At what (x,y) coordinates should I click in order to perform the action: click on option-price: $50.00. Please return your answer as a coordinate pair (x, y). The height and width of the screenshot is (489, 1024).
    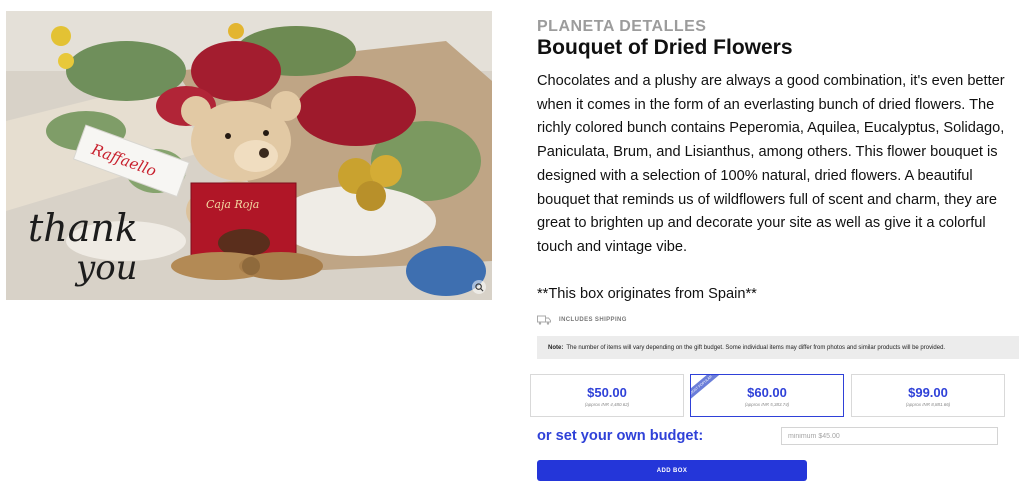
    Looking at the image, I should click on (607, 392).